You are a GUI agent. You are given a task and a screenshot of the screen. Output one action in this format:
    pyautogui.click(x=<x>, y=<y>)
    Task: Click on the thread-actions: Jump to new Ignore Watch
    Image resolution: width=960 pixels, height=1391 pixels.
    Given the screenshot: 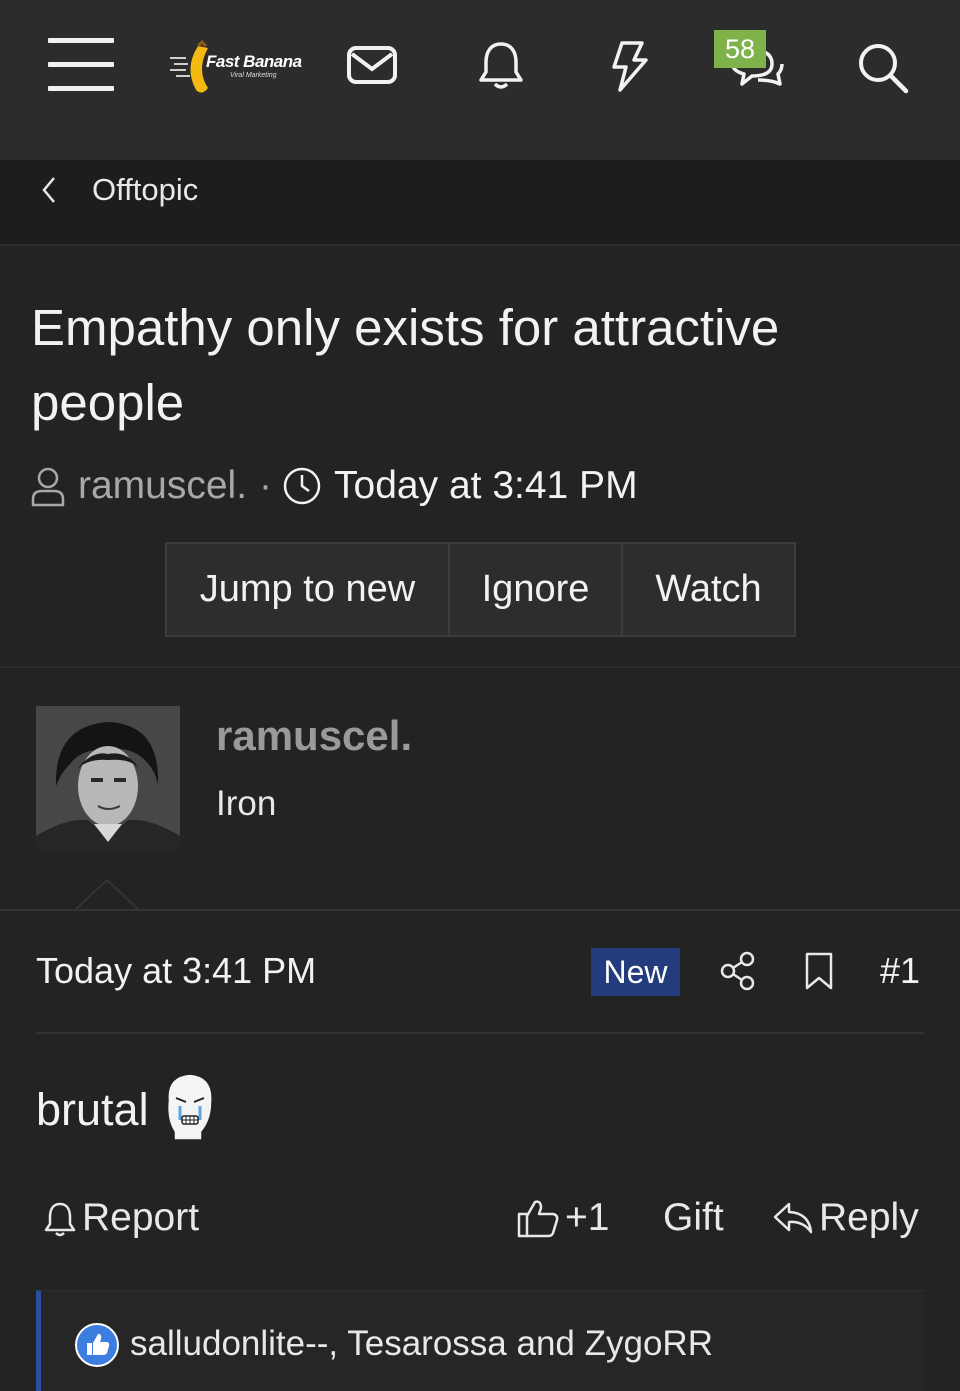 What is the action you would take?
    pyautogui.click(x=480, y=589)
    